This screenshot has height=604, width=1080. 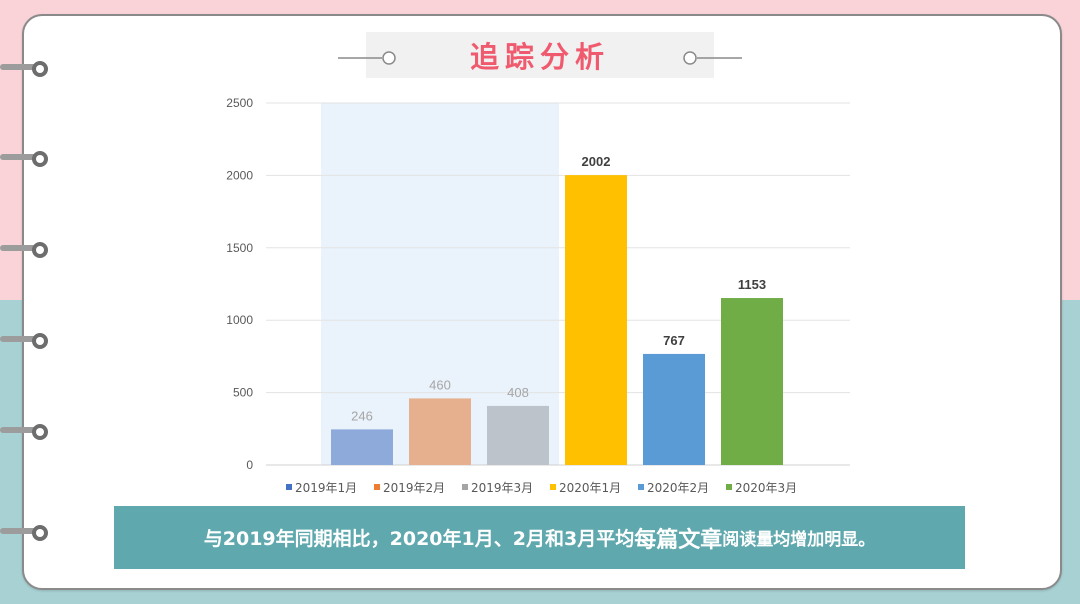 What do you see at coordinates (326, 488) in the screenshot?
I see `legend-item: 2019年1月` at bounding box center [326, 488].